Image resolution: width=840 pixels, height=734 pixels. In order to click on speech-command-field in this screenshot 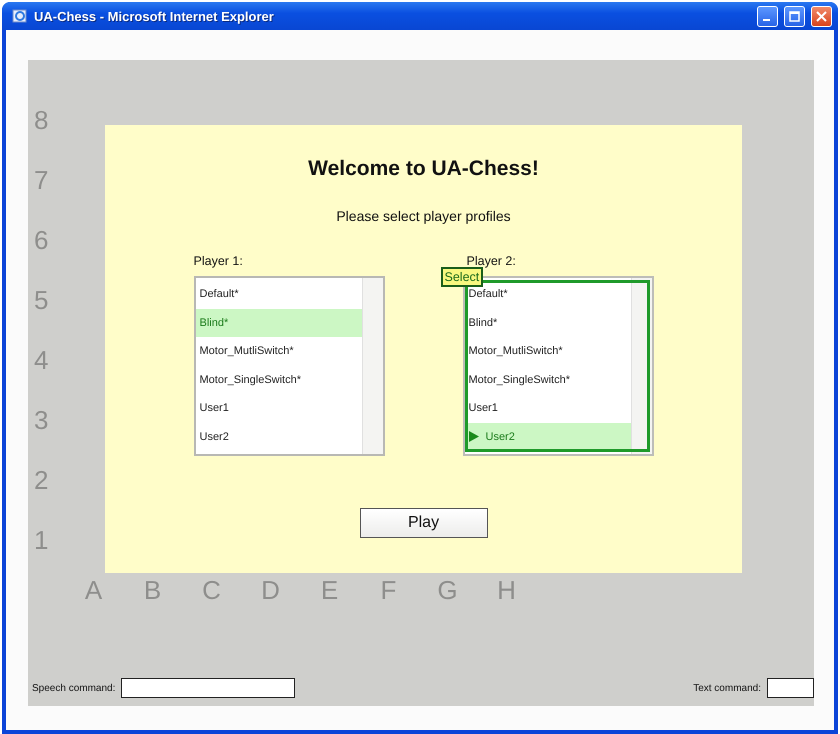, I will do `click(208, 688)`.